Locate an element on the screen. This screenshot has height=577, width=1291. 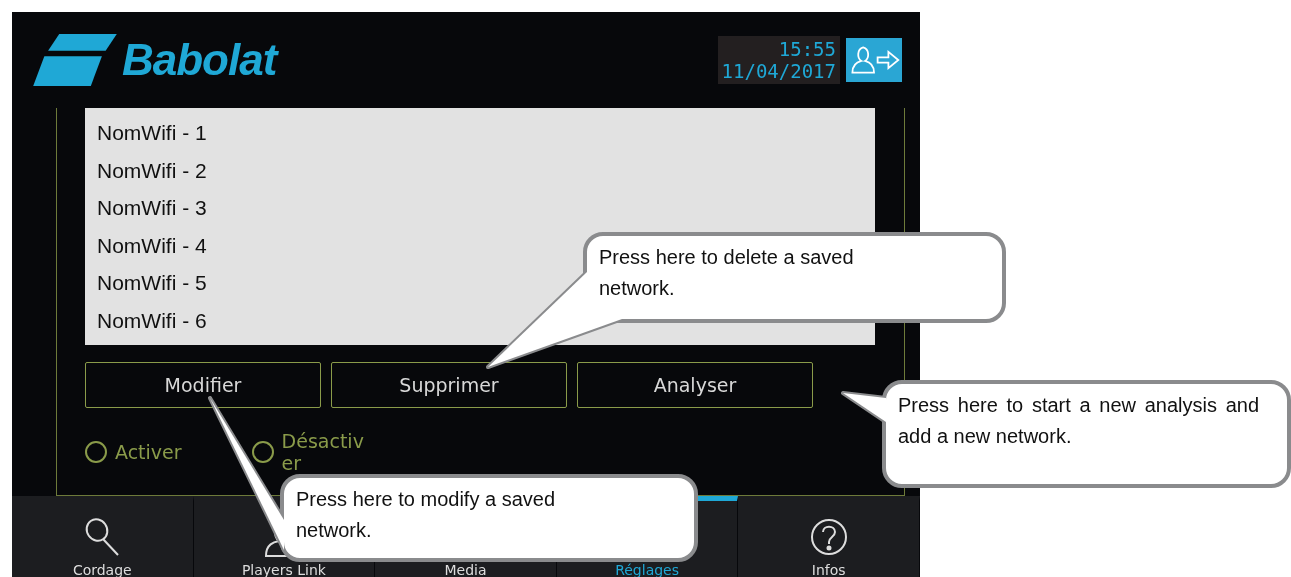
help-tooltip: Press here to delete a saved network. is located at coordinates (746, 300).